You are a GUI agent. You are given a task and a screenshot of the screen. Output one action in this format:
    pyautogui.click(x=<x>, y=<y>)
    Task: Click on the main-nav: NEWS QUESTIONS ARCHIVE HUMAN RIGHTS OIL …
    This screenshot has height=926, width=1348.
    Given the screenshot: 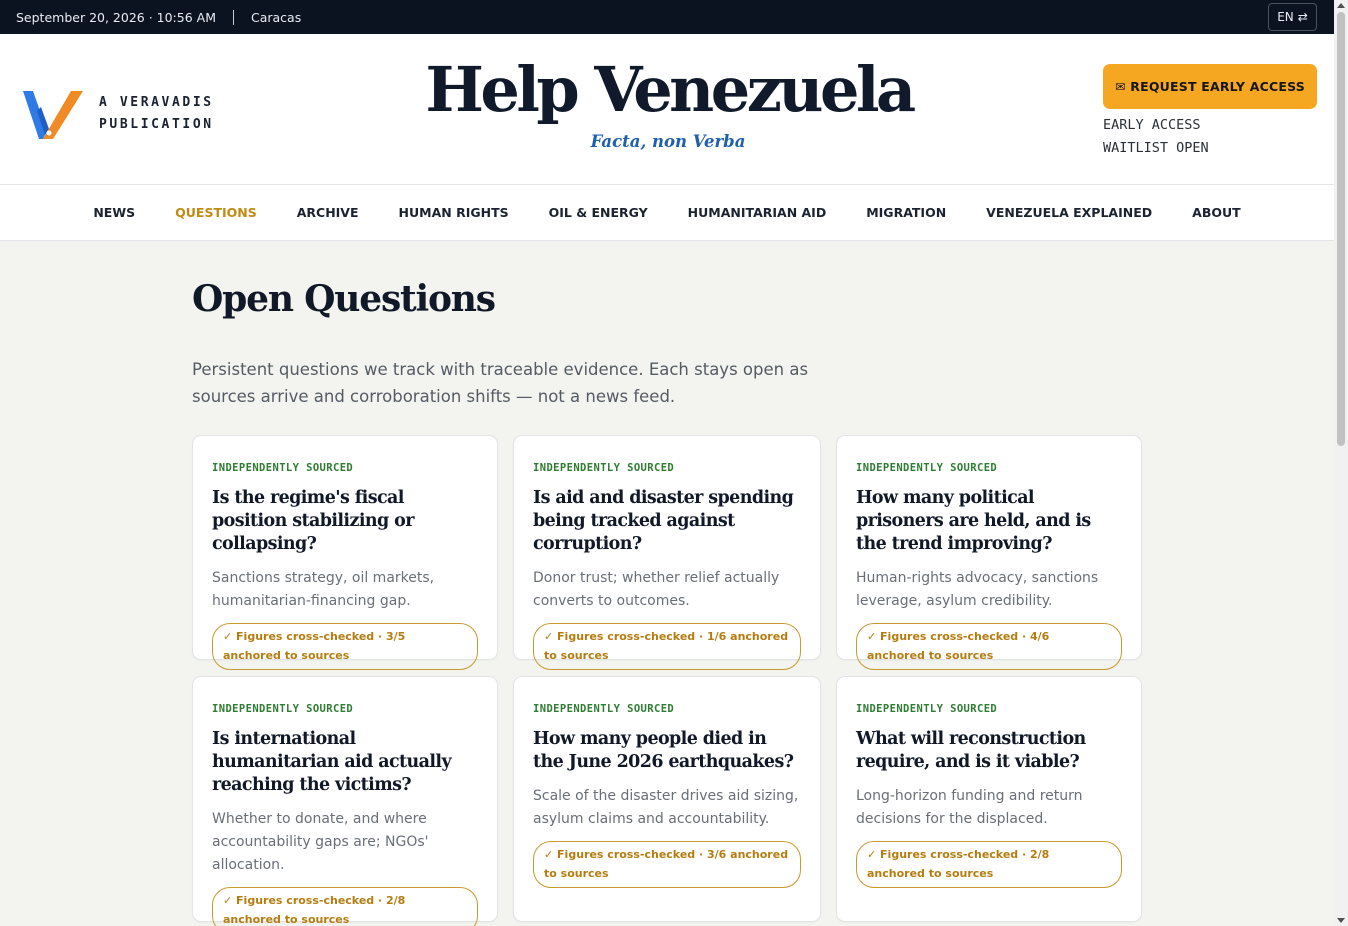 What is the action you would take?
    pyautogui.click(x=667, y=213)
    